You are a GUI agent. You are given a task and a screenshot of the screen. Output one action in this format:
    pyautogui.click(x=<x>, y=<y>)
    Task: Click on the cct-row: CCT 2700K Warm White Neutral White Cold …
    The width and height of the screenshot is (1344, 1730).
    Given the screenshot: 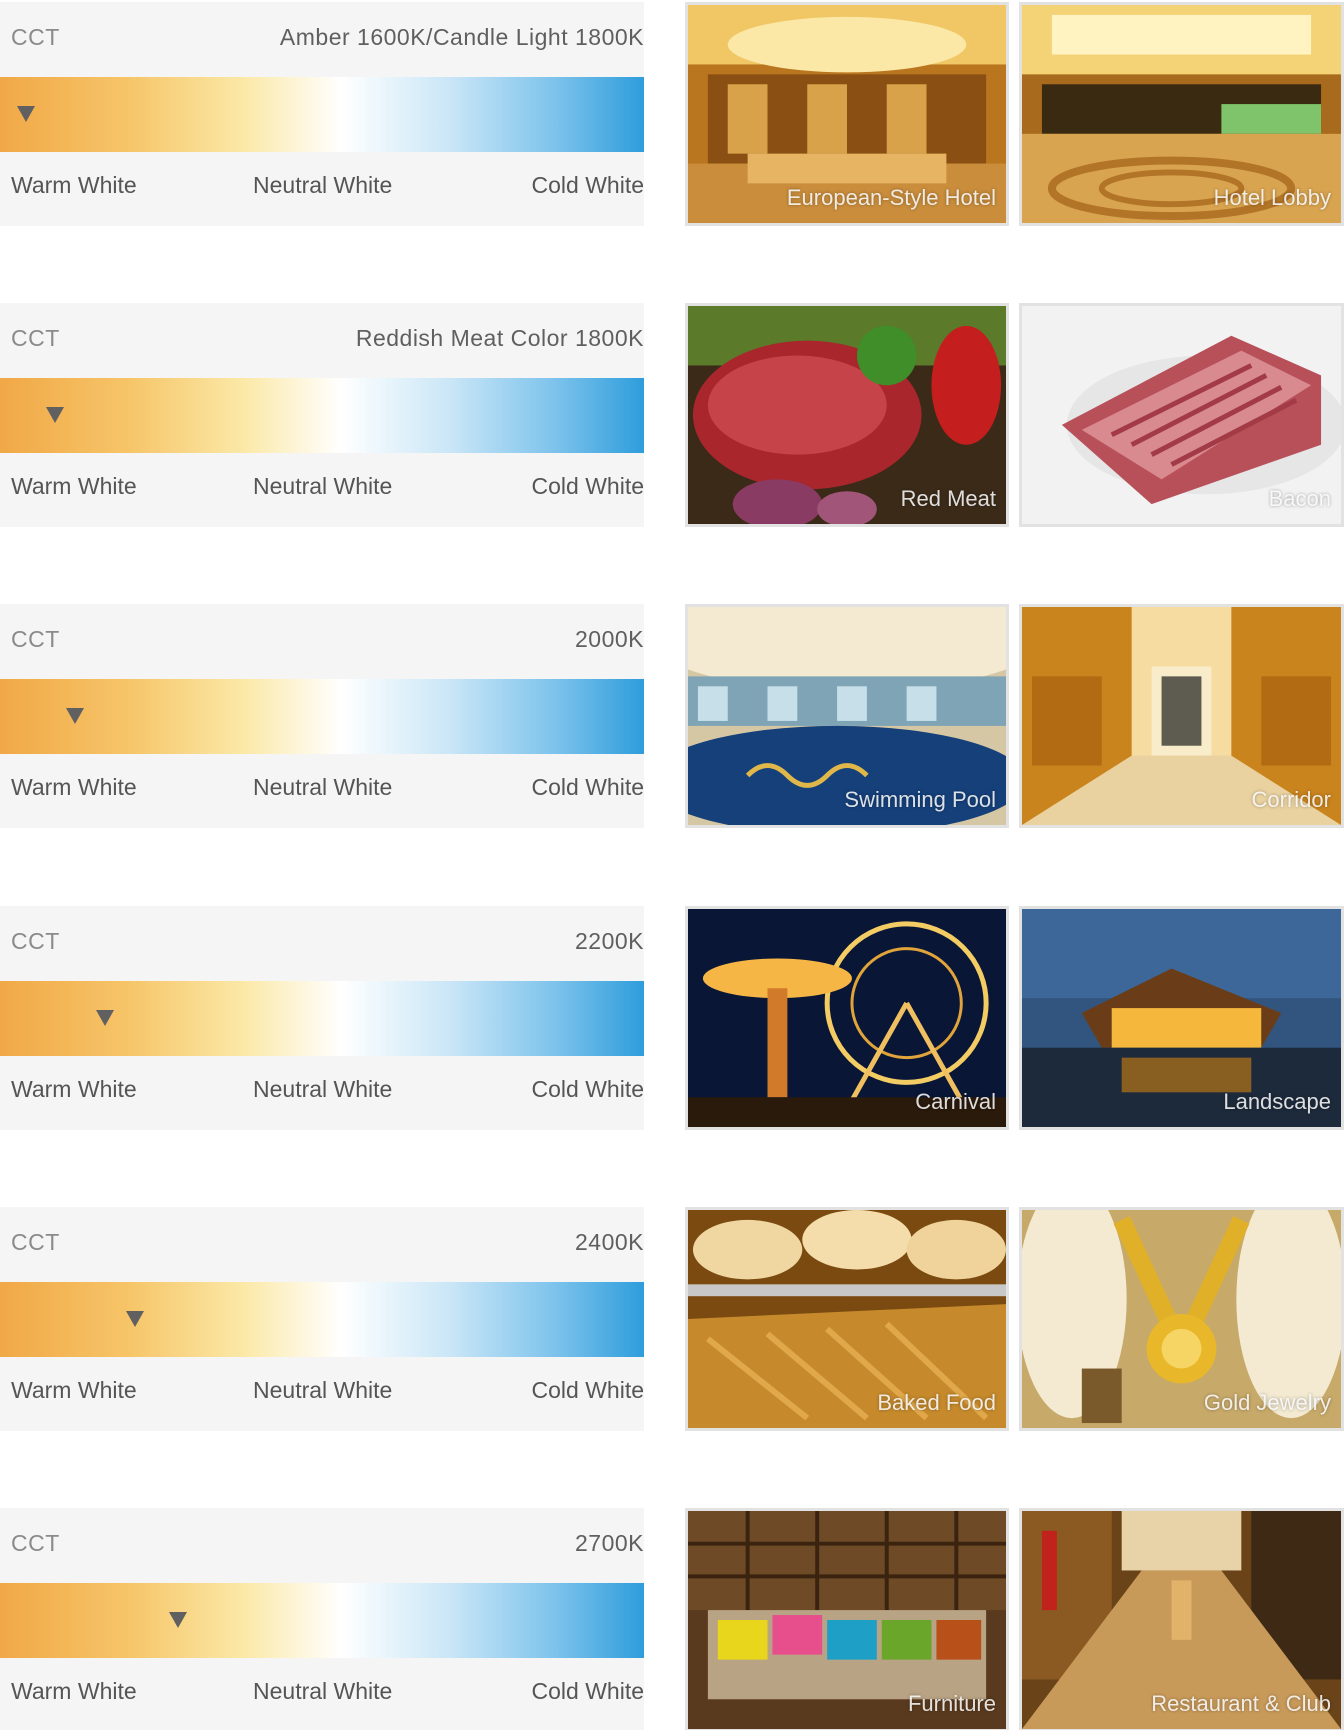 What is the action you would take?
    pyautogui.click(x=672, y=1619)
    